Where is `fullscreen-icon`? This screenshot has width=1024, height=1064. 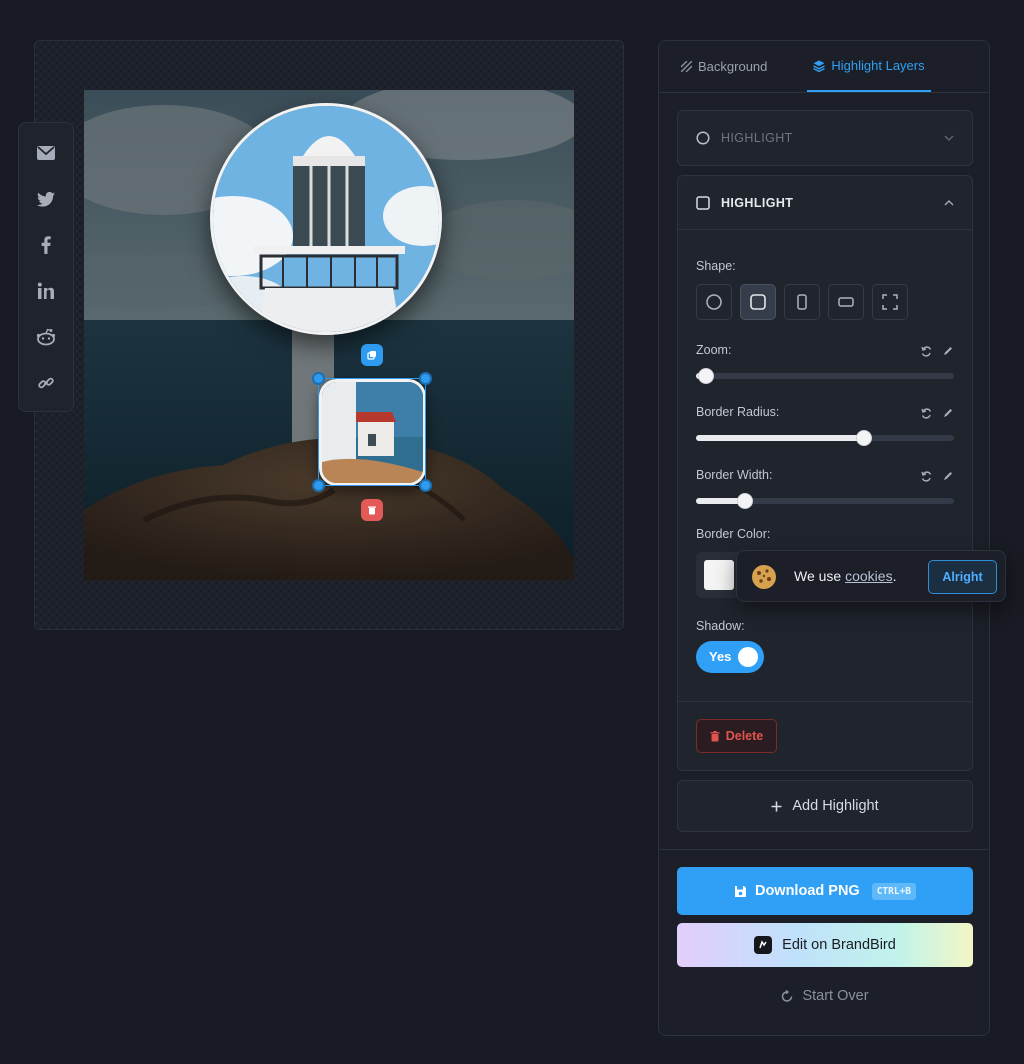
fullscreen-icon is located at coordinates (890, 302).